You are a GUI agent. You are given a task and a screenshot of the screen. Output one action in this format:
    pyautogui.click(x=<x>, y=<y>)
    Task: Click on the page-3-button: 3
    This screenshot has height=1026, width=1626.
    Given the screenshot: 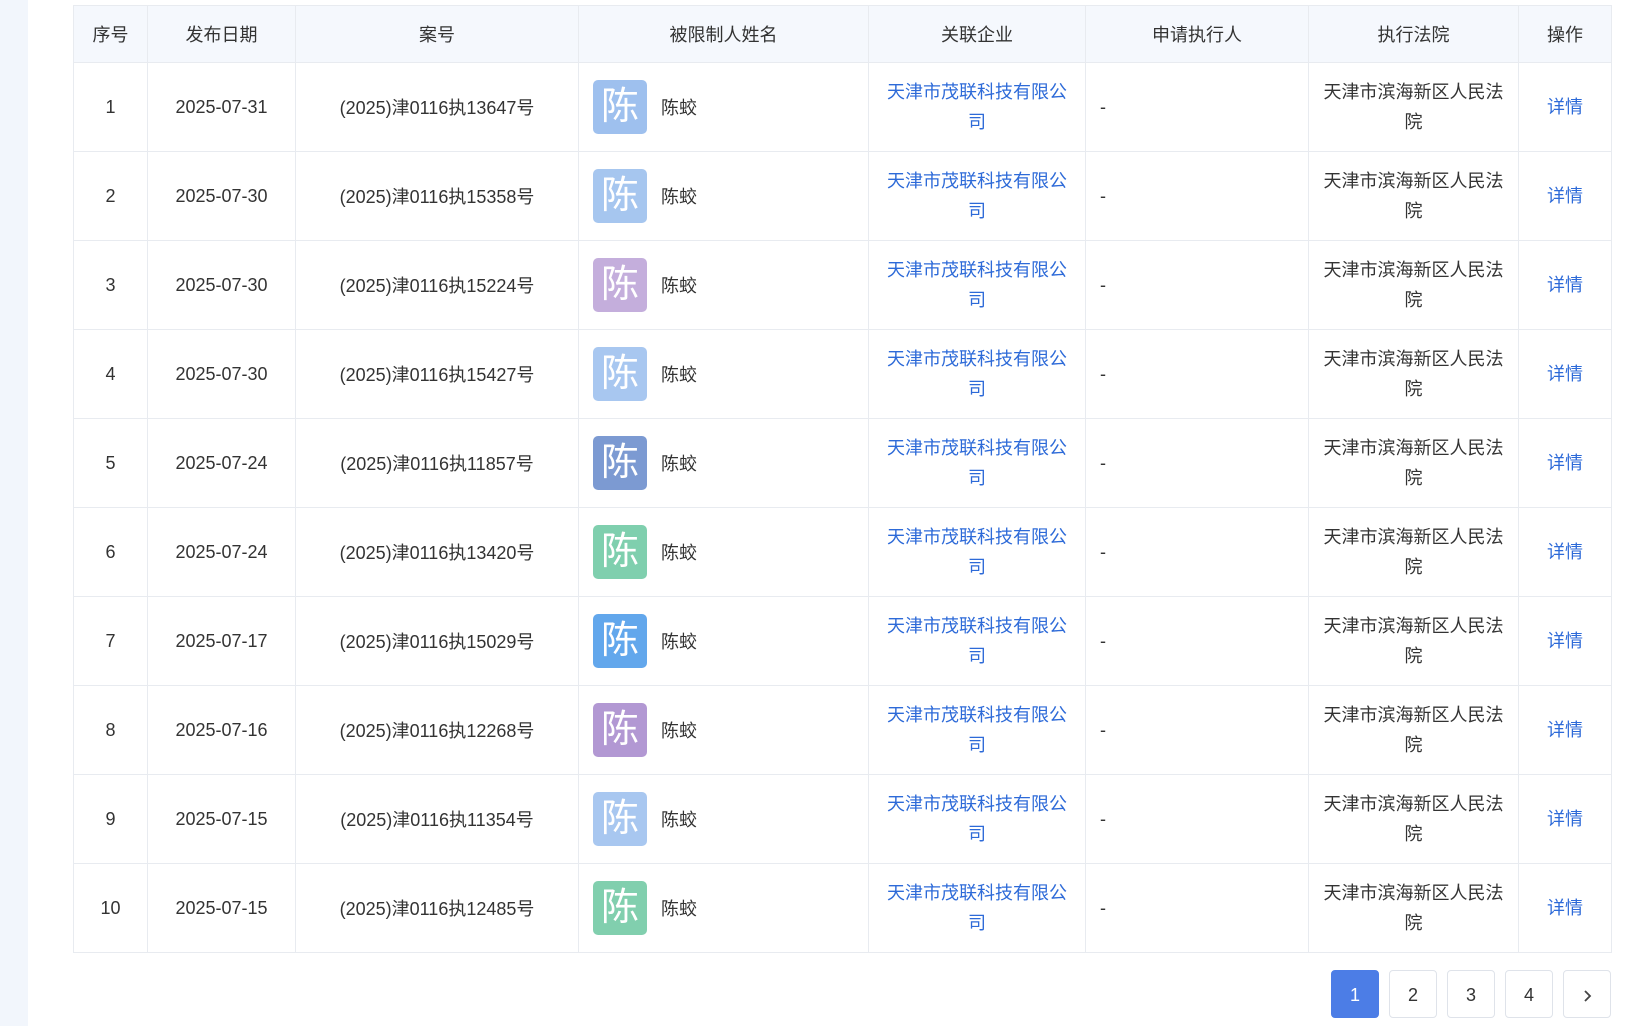 What is the action you would take?
    pyautogui.click(x=1471, y=994)
    